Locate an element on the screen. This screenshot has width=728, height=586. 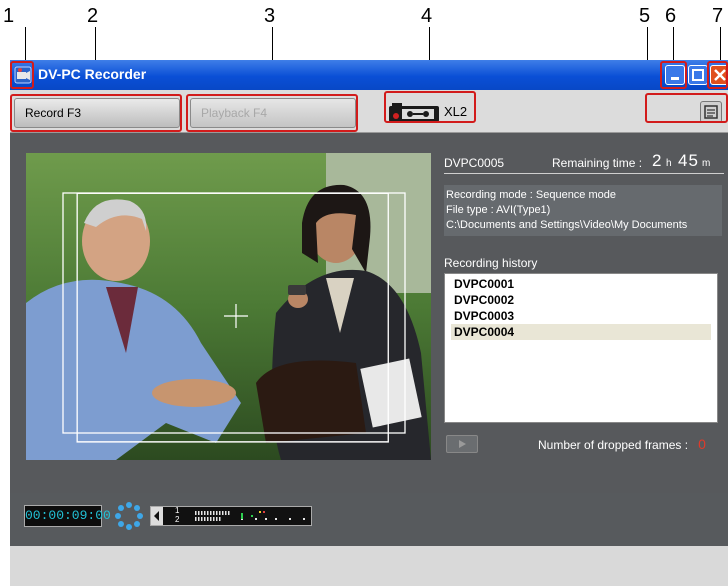
audio-channel-2: 2 is located at coordinates (177, 519).